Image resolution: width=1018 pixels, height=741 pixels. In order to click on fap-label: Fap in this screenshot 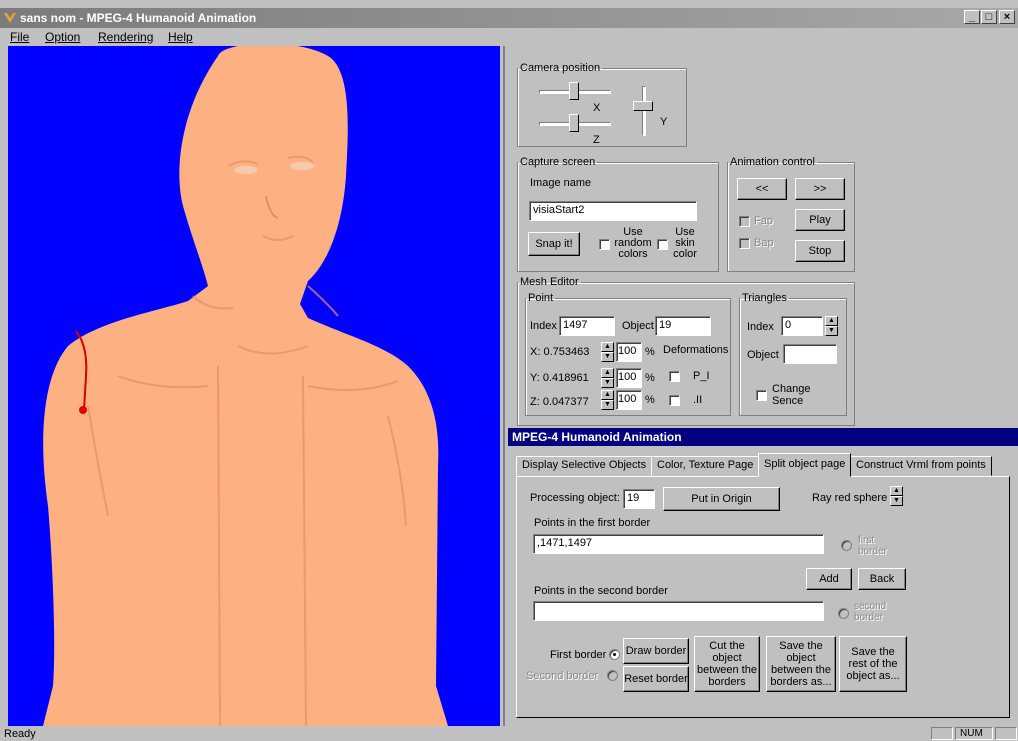, I will do `click(763, 221)`.